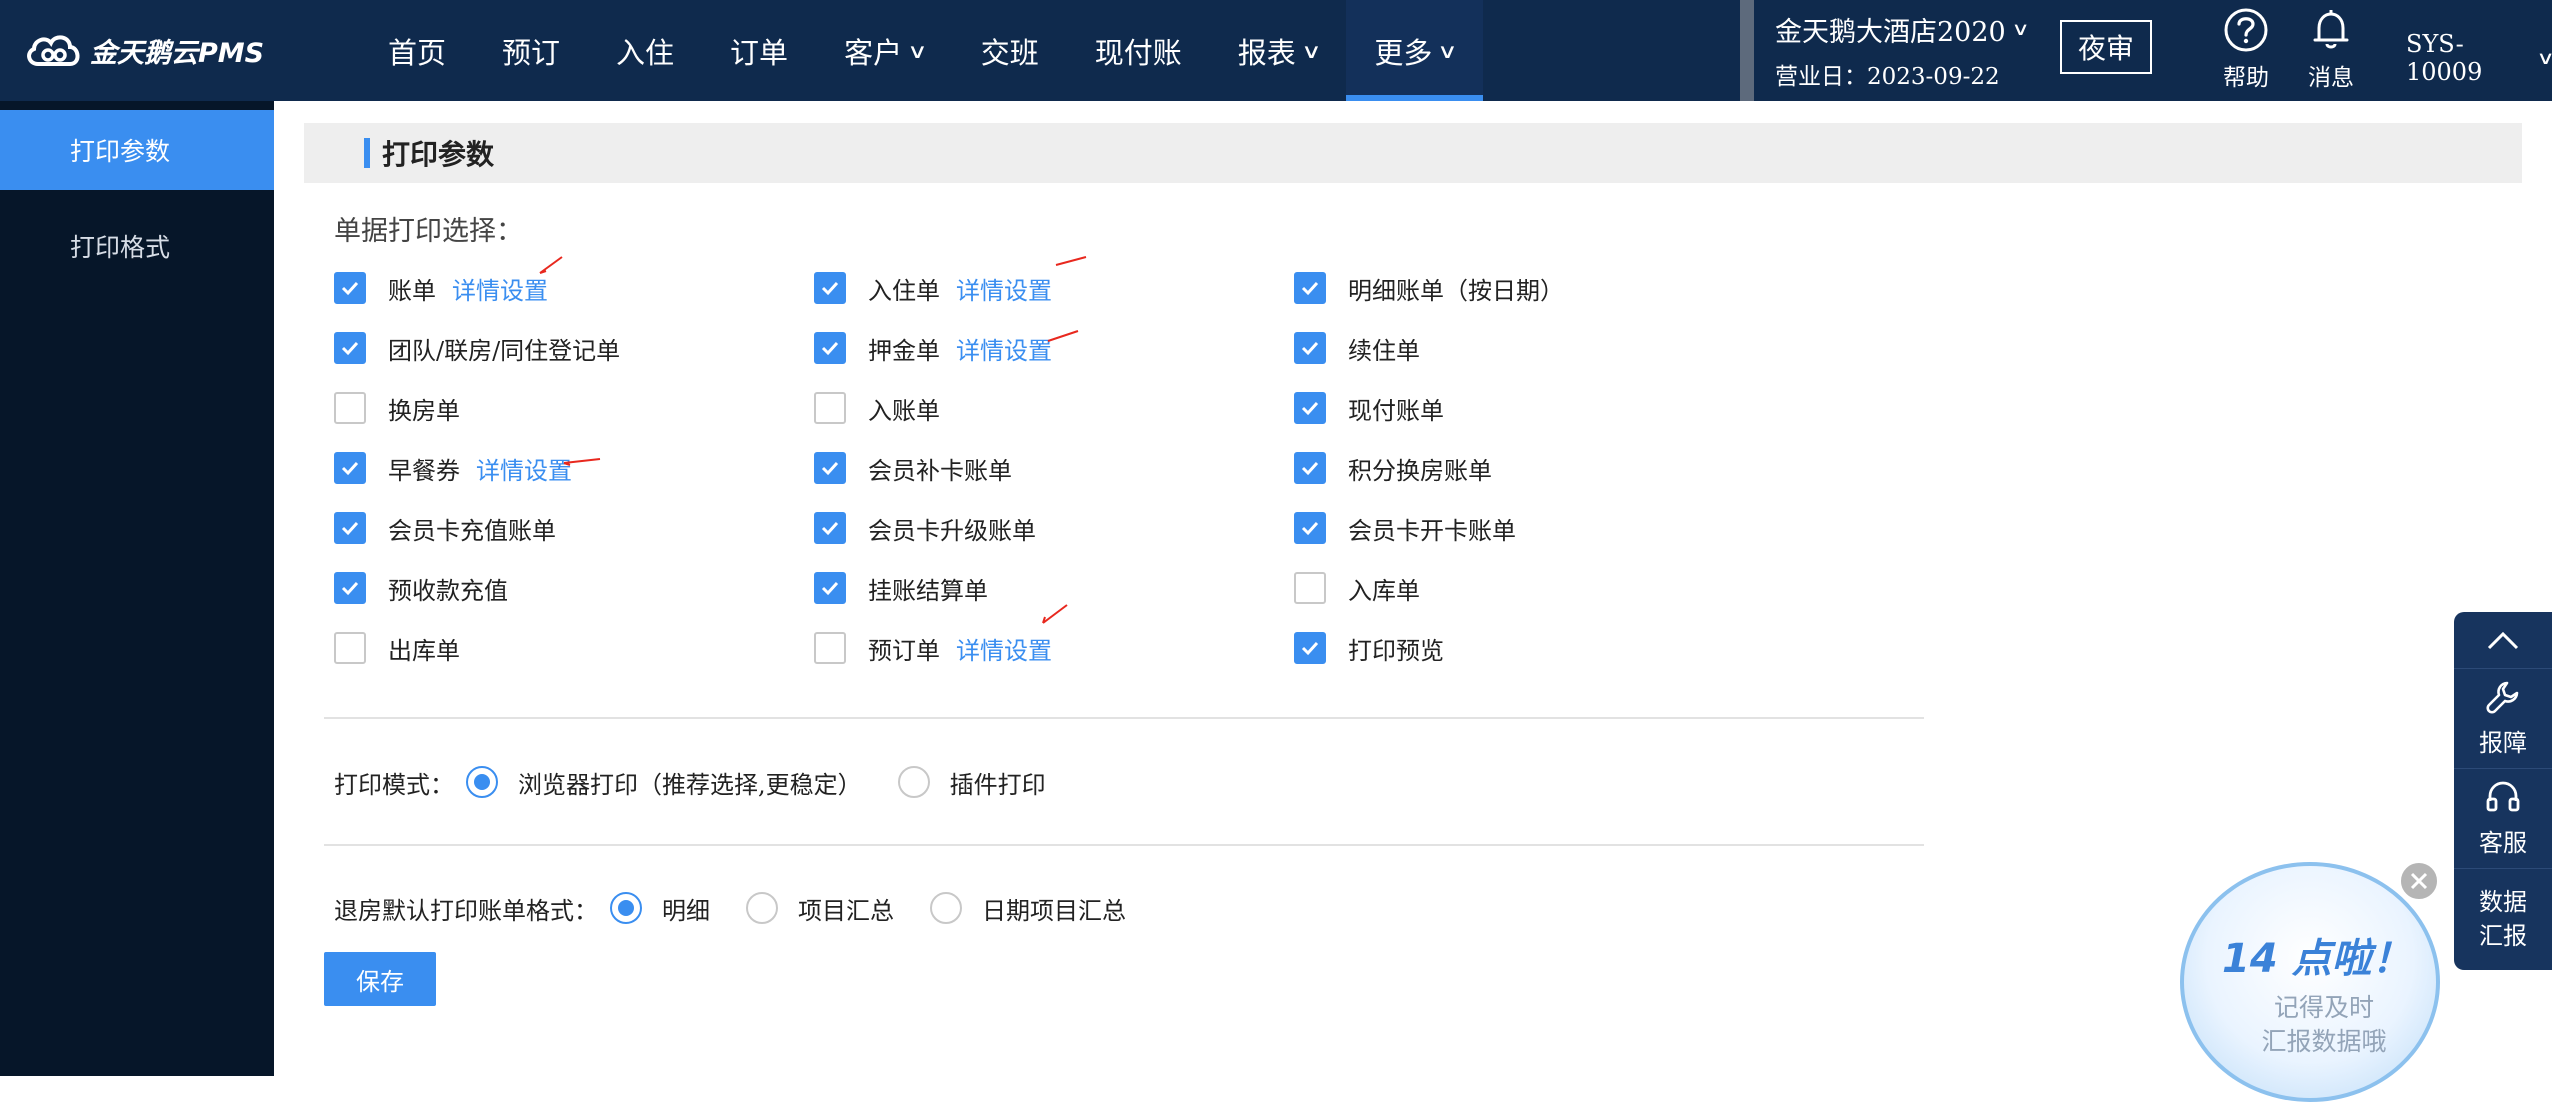 Image resolution: width=2552 pixels, height=1102 pixels. I want to click on nav-label: 更多, so click(1403, 52).